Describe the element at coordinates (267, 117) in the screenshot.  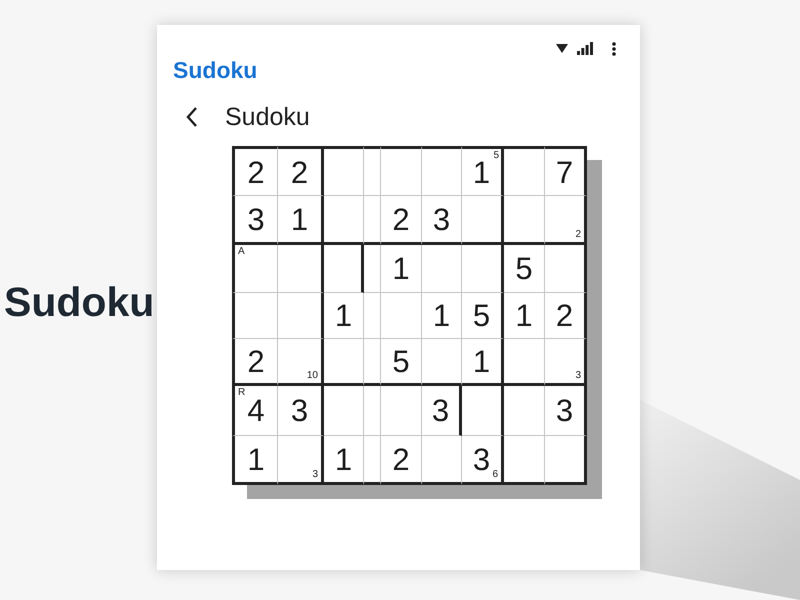
I see `page-title: Sudoku` at that location.